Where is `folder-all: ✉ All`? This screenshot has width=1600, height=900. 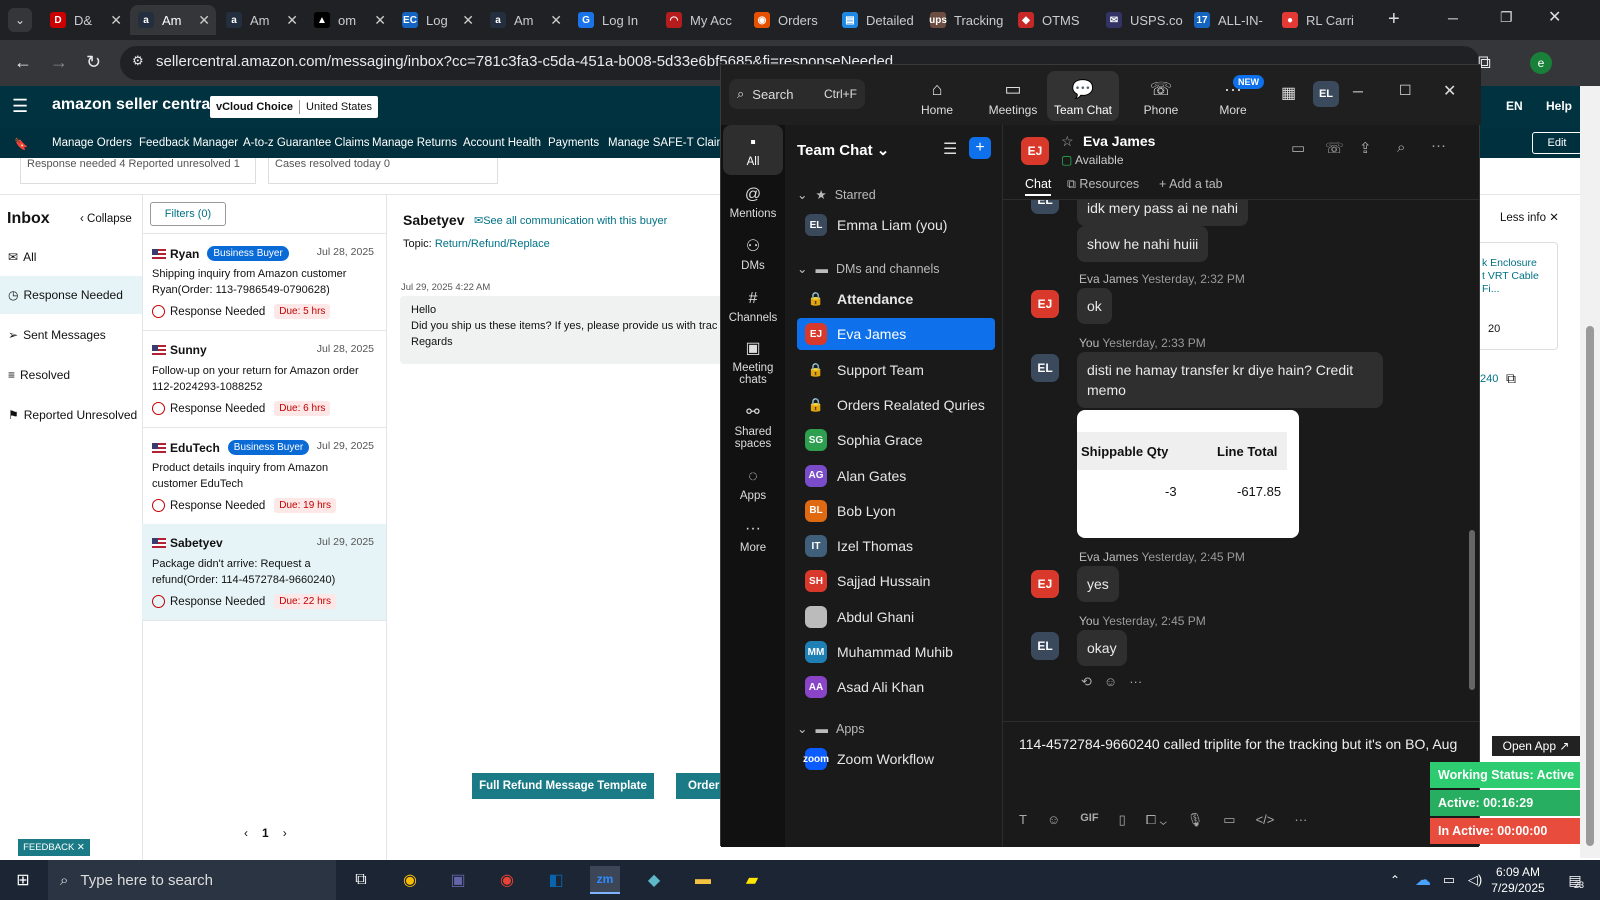
folder-all: ✉ All is located at coordinates (22, 257).